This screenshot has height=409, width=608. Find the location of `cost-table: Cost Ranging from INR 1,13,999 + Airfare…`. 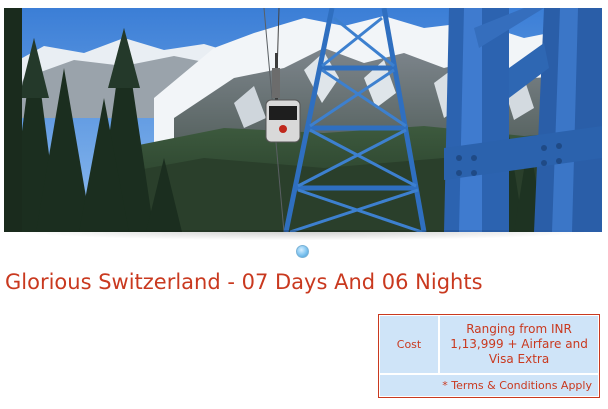

cost-table: Cost Ranging from INR 1,13,999 + Airfare… is located at coordinates (489, 356).